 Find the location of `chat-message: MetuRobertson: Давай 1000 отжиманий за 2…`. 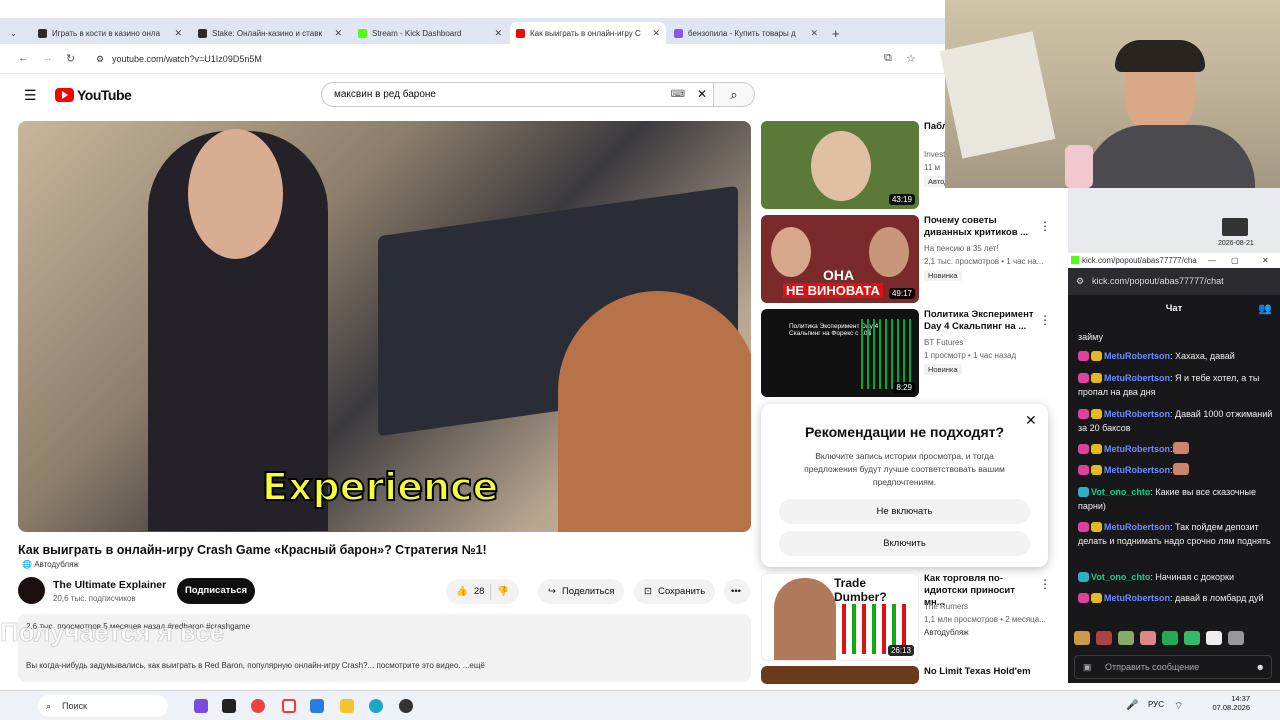

chat-message: MetuRobertson: Давай 1000 отжиманий за 2… is located at coordinates (1175, 421).